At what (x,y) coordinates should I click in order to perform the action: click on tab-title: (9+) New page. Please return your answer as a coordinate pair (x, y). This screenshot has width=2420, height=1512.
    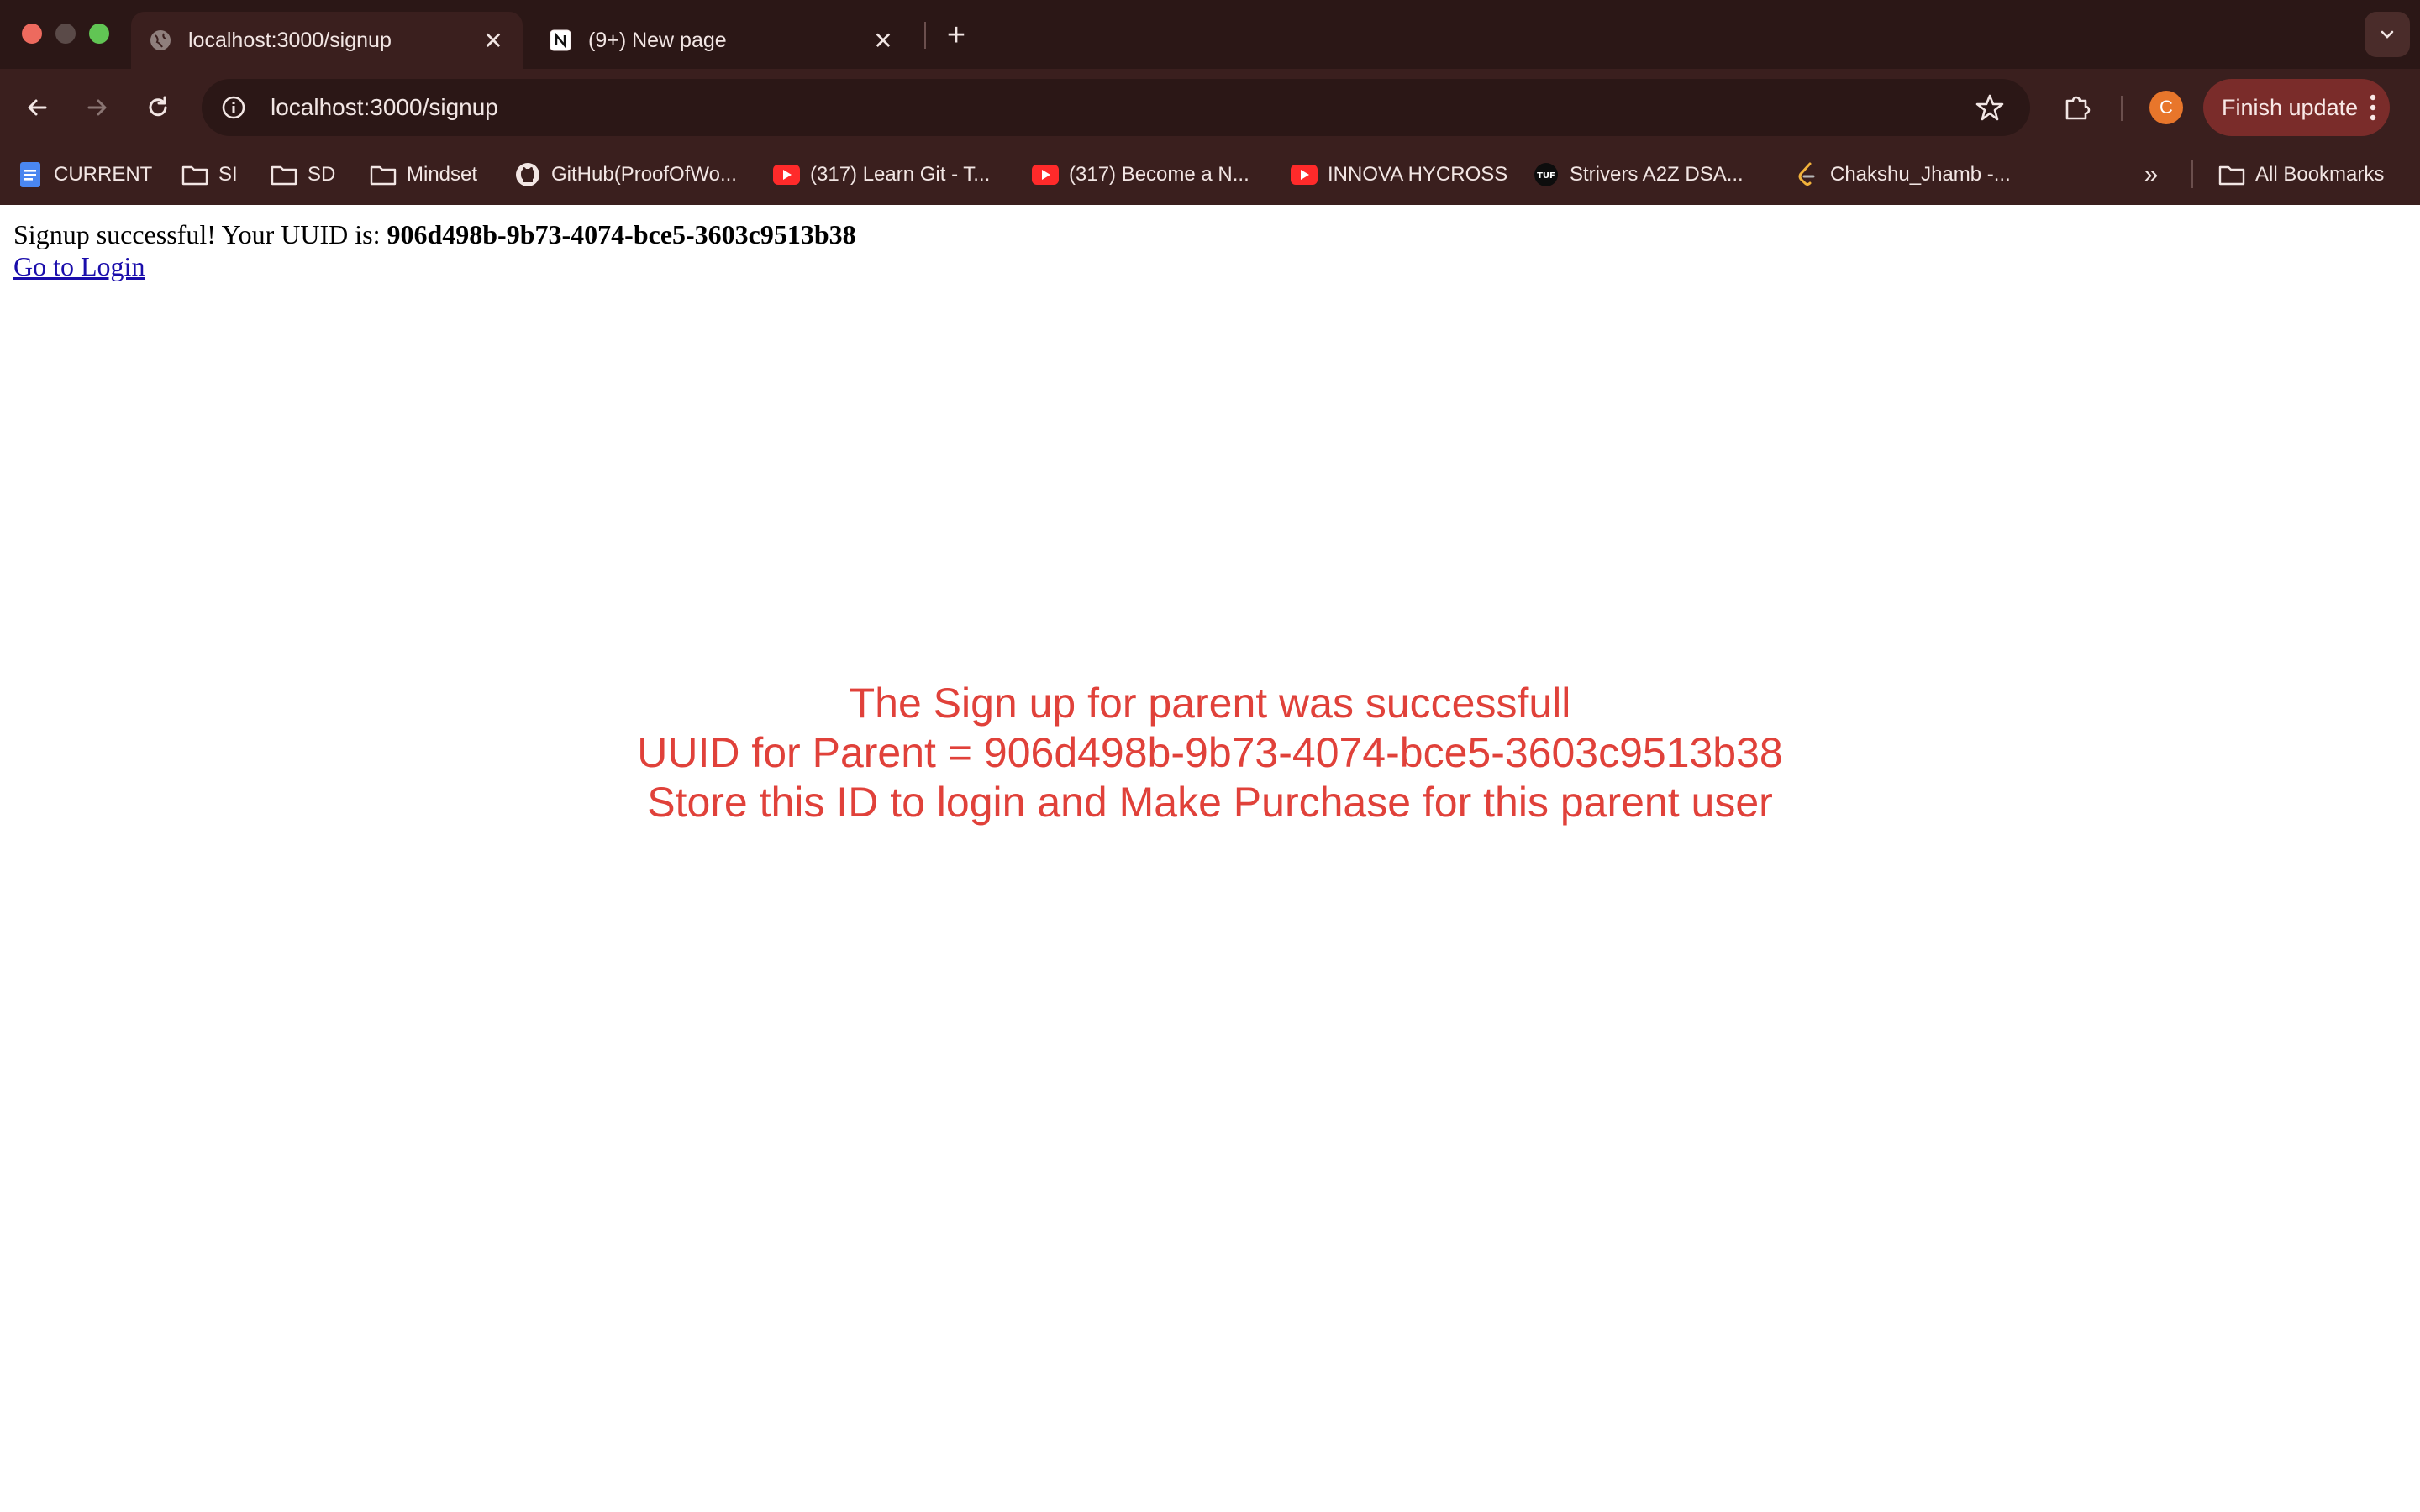
    Looking at the image, I should click on (658, 40).